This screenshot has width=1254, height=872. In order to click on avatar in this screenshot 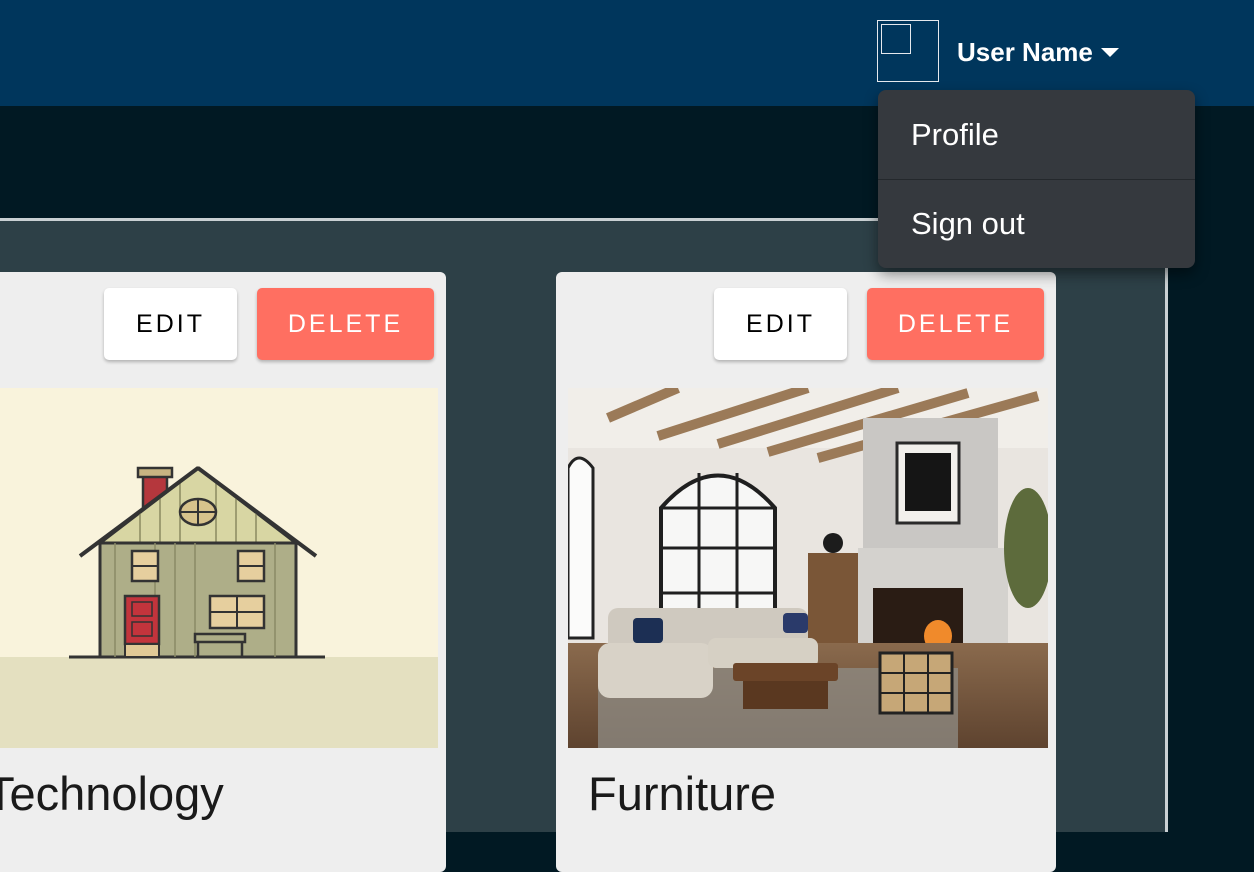, I will do `click(908, 51)`.